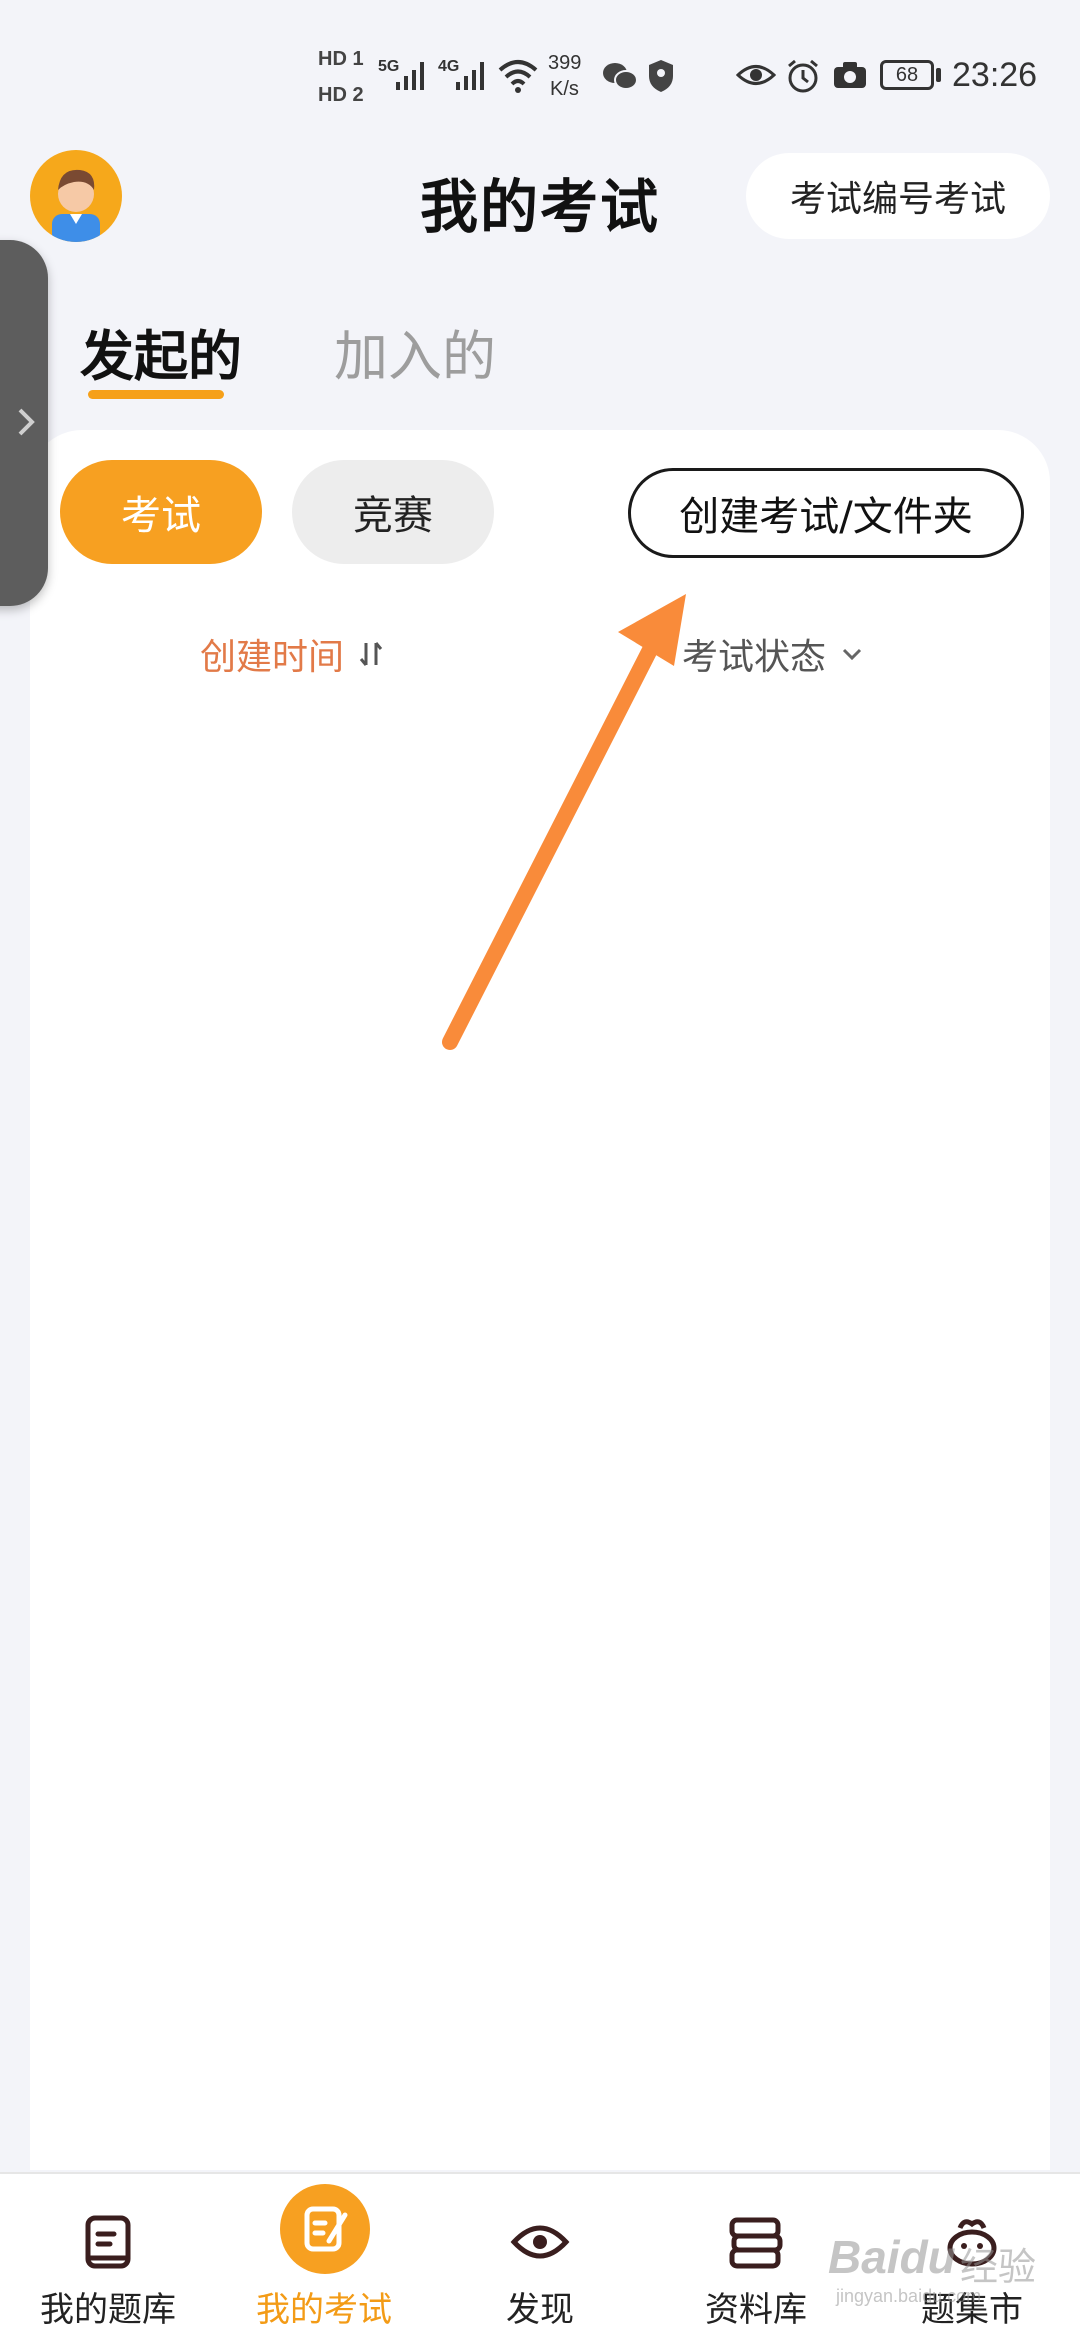 The width and height of the screenshot is (1080, 2342). Describe the element at coordinates (938, 75) in the screenshot. I see `battery-tip` at that location.